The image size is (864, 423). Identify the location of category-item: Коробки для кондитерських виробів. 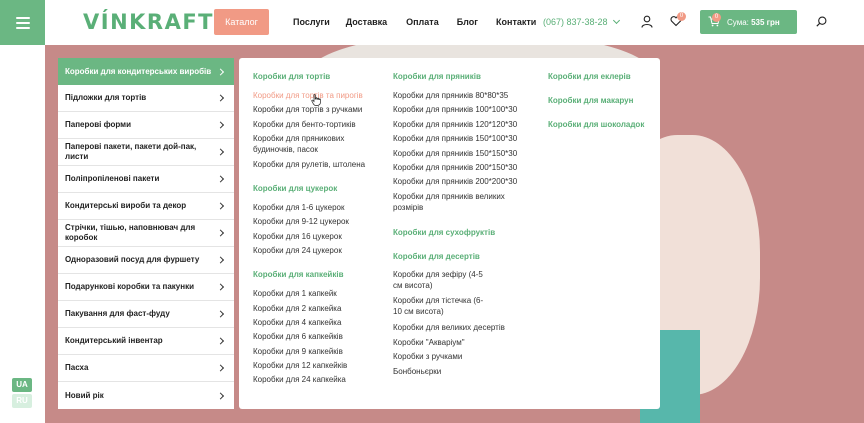
(146, 71).